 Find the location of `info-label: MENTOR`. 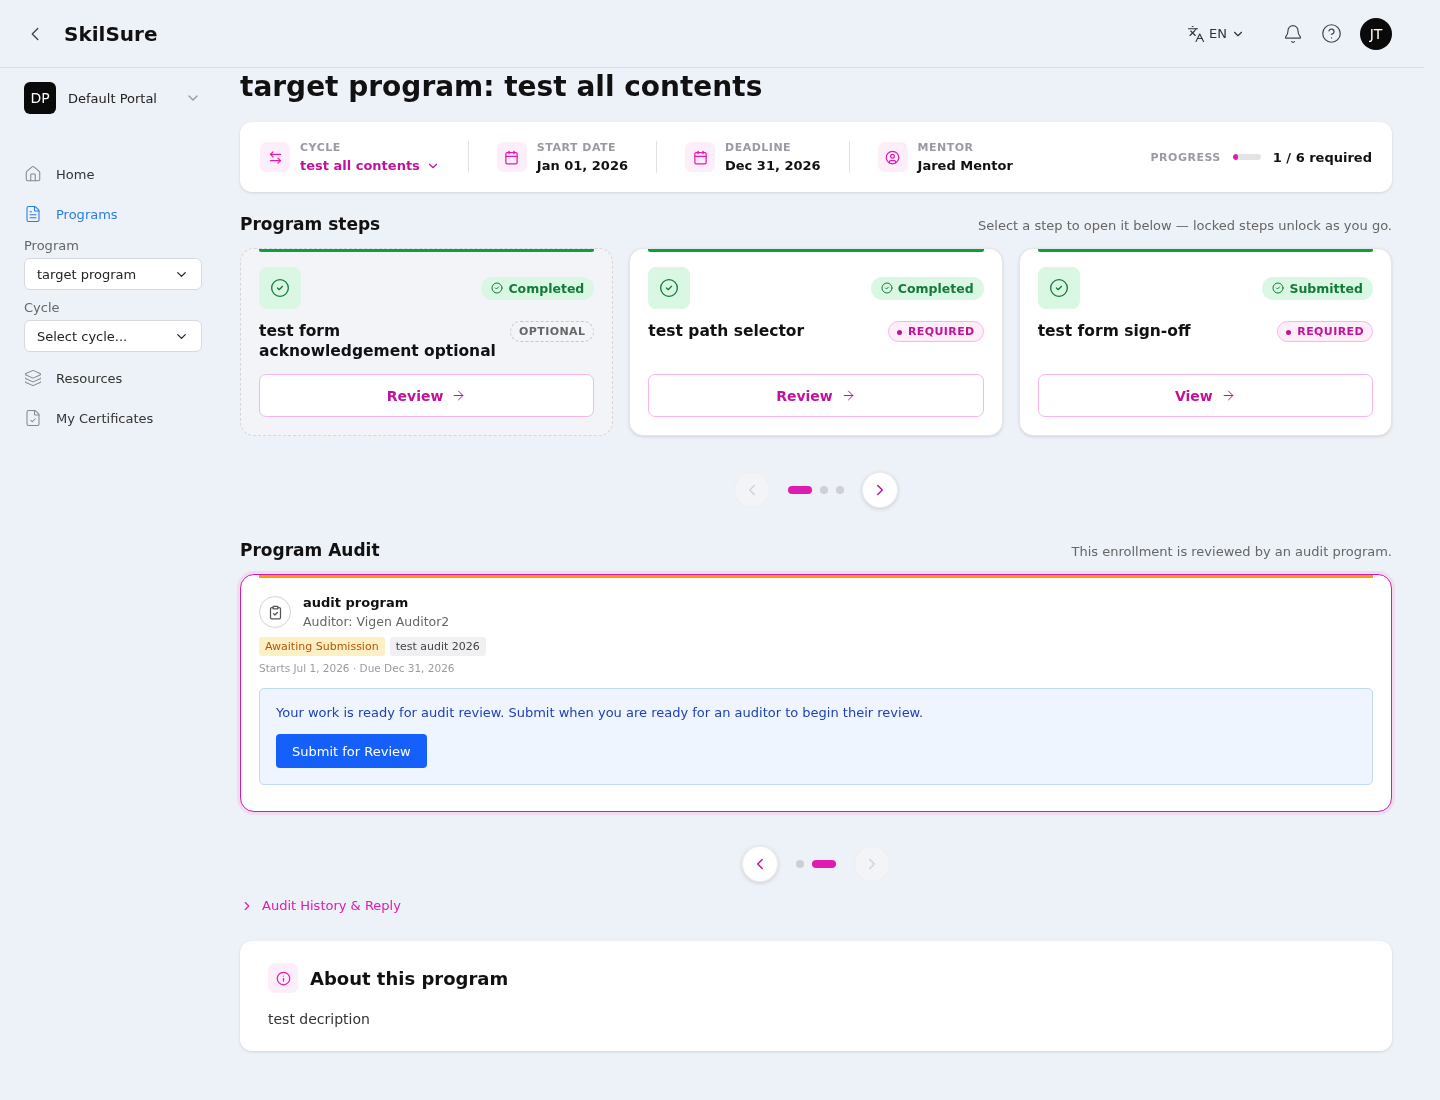

info-label: MENTOR is located at coordinates (946, 147).